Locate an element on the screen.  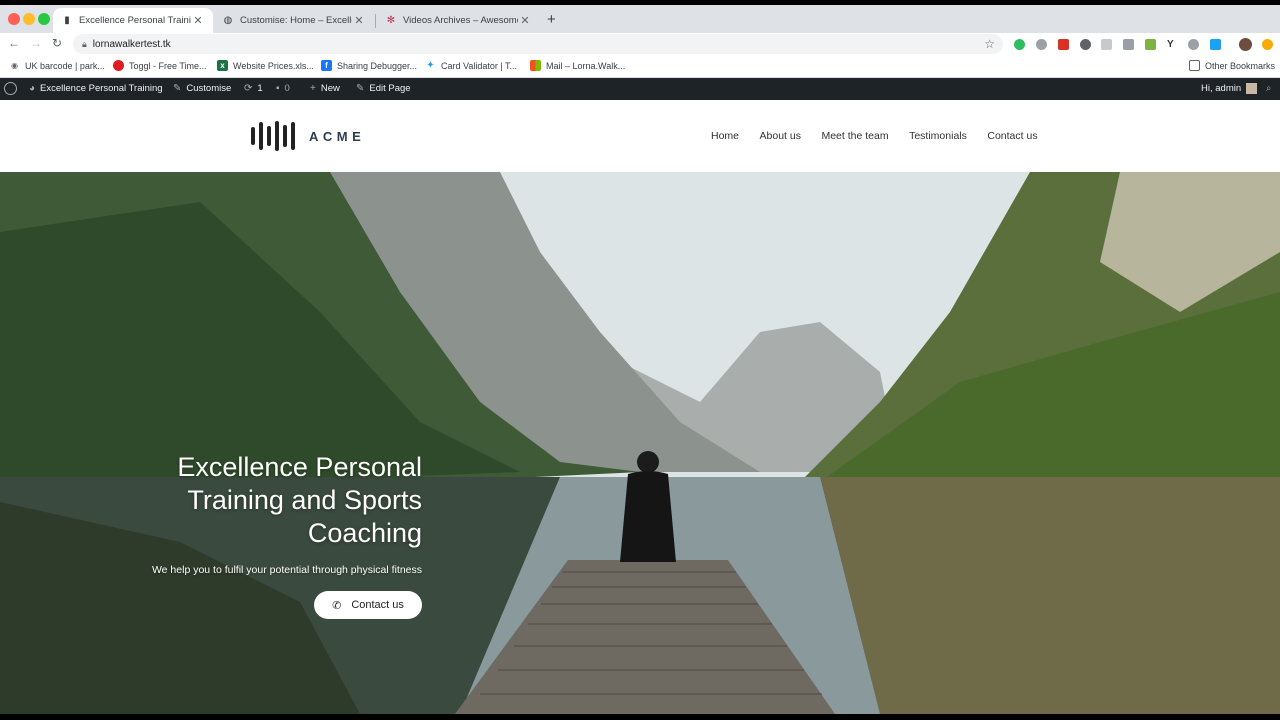
tab-title: Customise: Home – Excellence is located at coordinates (296, 20).